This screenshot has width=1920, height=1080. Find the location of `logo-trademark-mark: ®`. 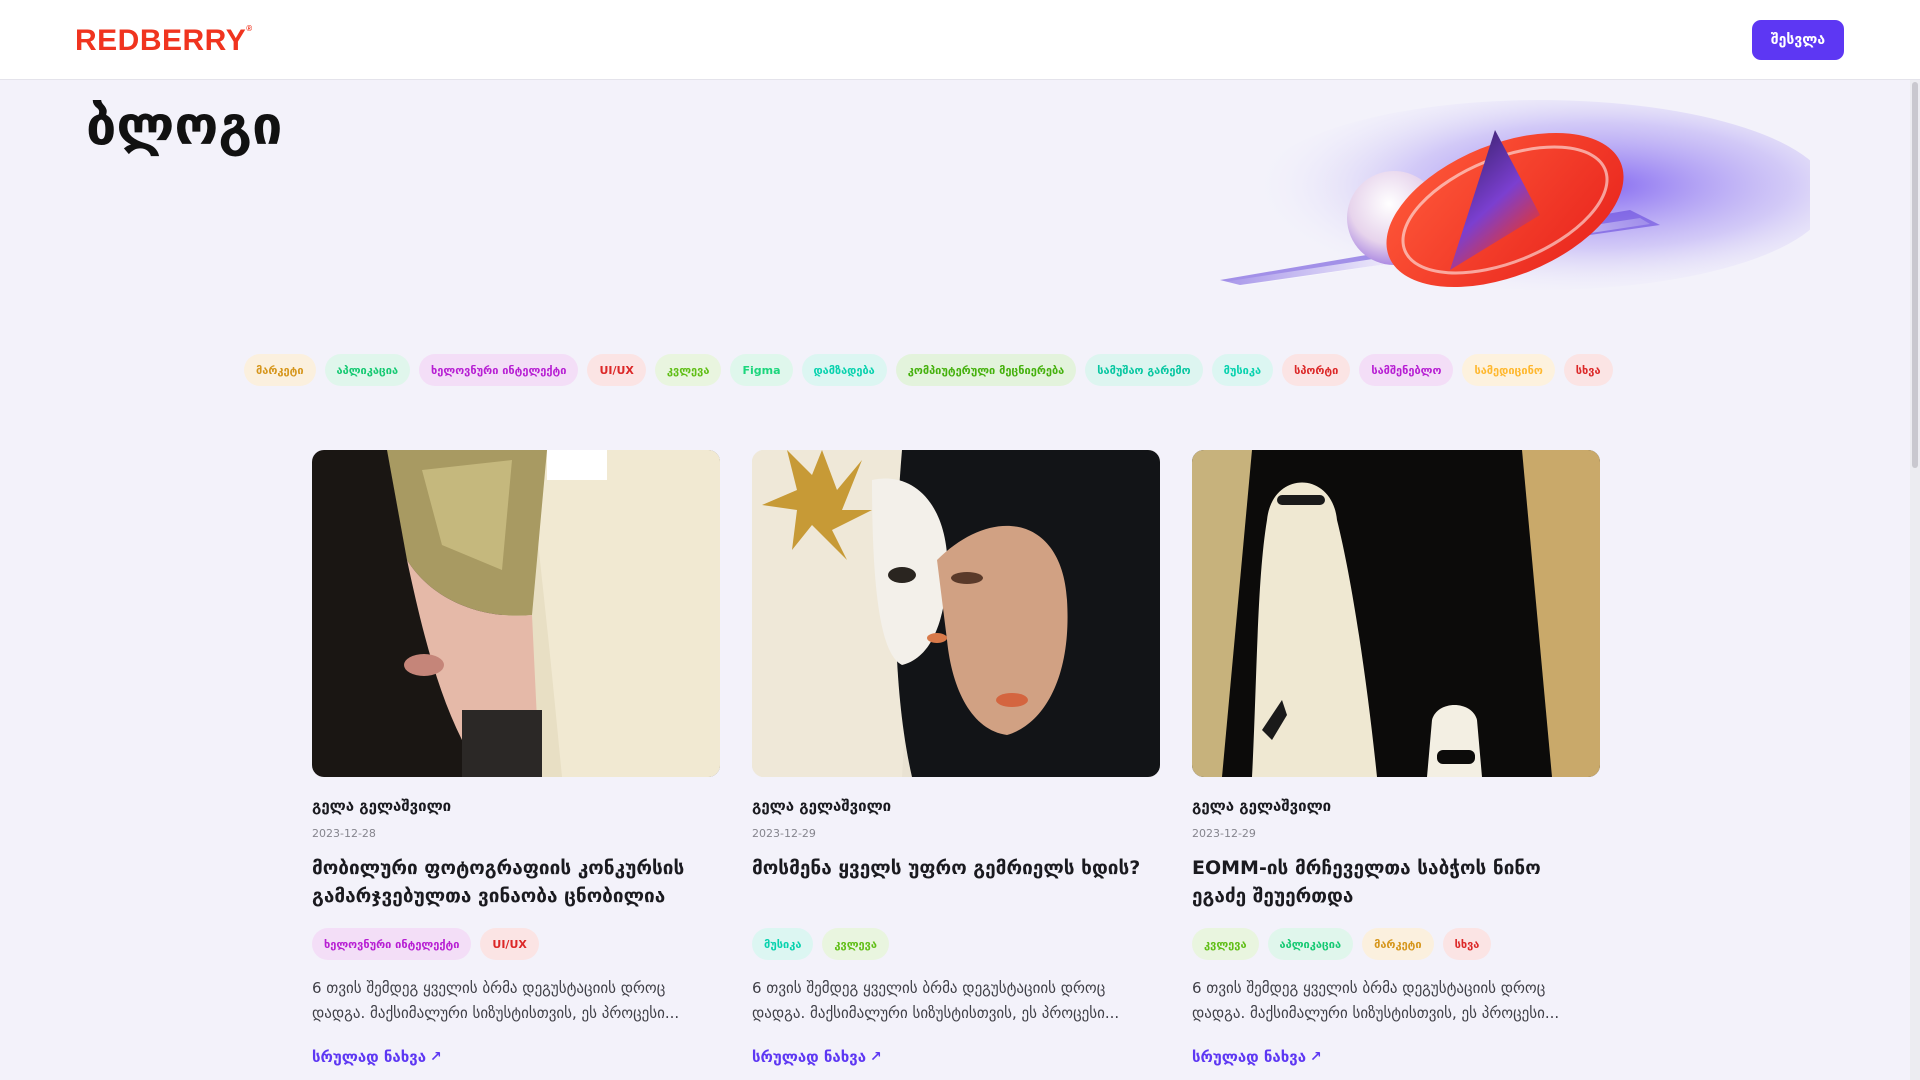

logo-trademark-mark: ® is located at coordinates (249, 28).